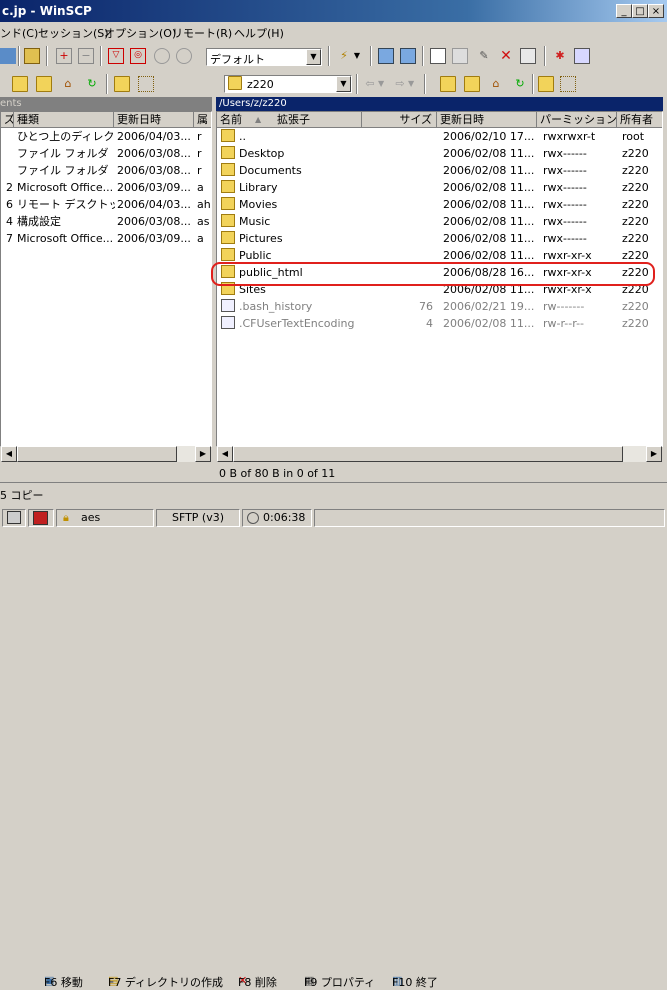 The height and width of the screenshot is (990, 667). What do you see at coordinates (138, 56) in the screenshot?
I see `invert-icon: ◎` at bounding box center [138, 56].